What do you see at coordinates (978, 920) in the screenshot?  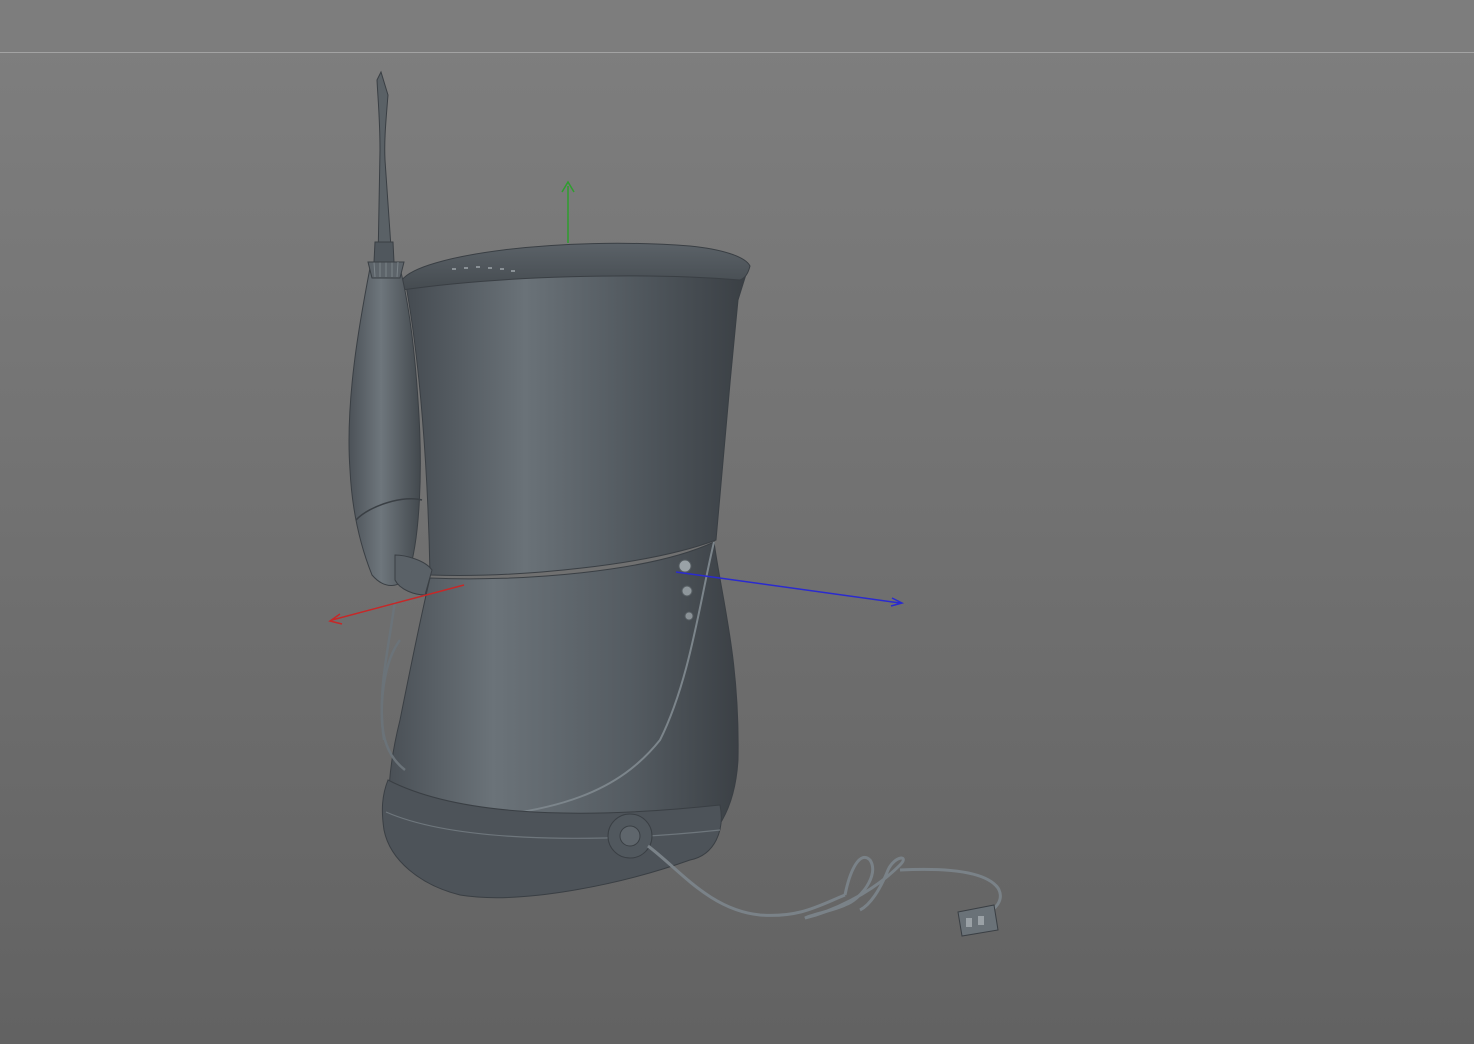 I see `plug` at bounding box center [978, 920].